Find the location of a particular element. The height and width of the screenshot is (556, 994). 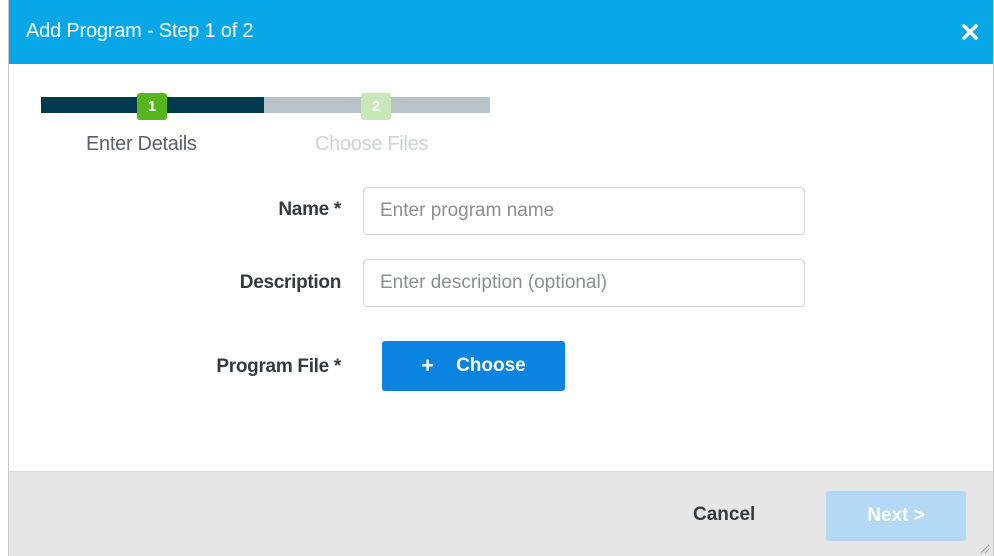

plus-icon: + is located at coordinates (428, 365).